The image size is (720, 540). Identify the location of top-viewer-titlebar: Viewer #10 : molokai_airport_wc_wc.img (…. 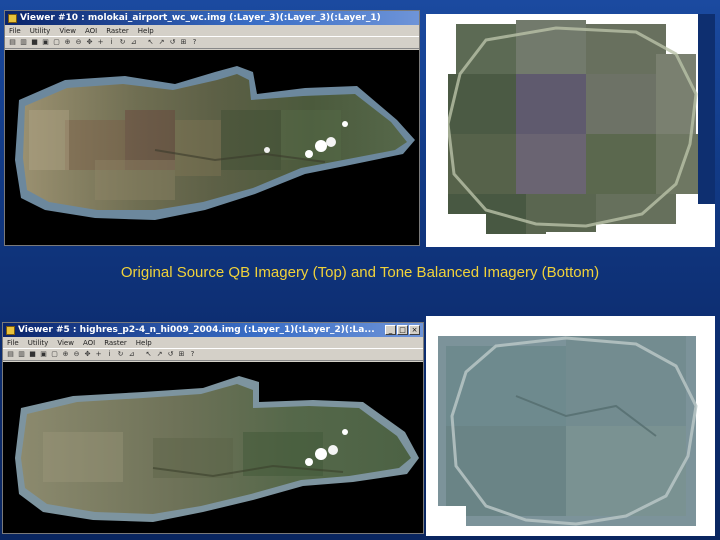
(212, 18).